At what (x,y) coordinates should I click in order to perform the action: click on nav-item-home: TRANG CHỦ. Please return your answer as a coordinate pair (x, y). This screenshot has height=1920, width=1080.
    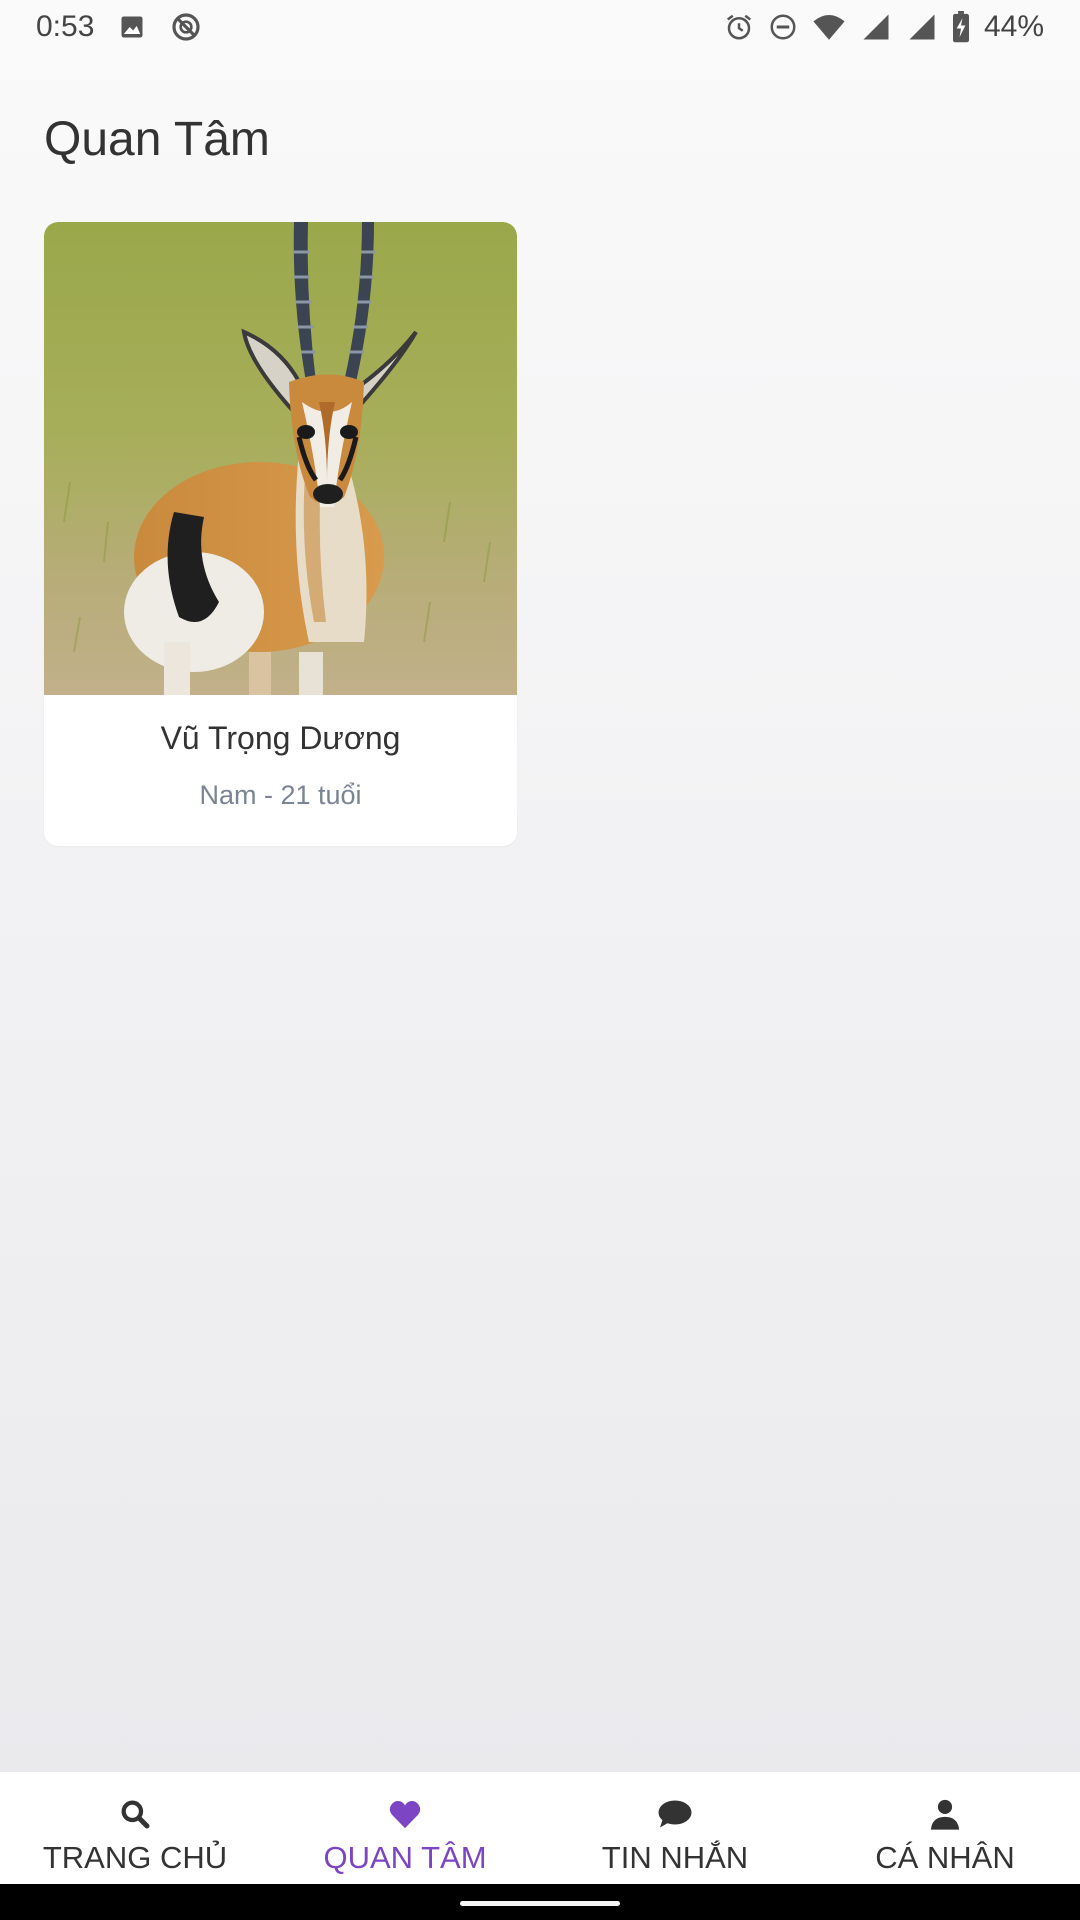
    Looking at the image, I should click on (135, 1828).